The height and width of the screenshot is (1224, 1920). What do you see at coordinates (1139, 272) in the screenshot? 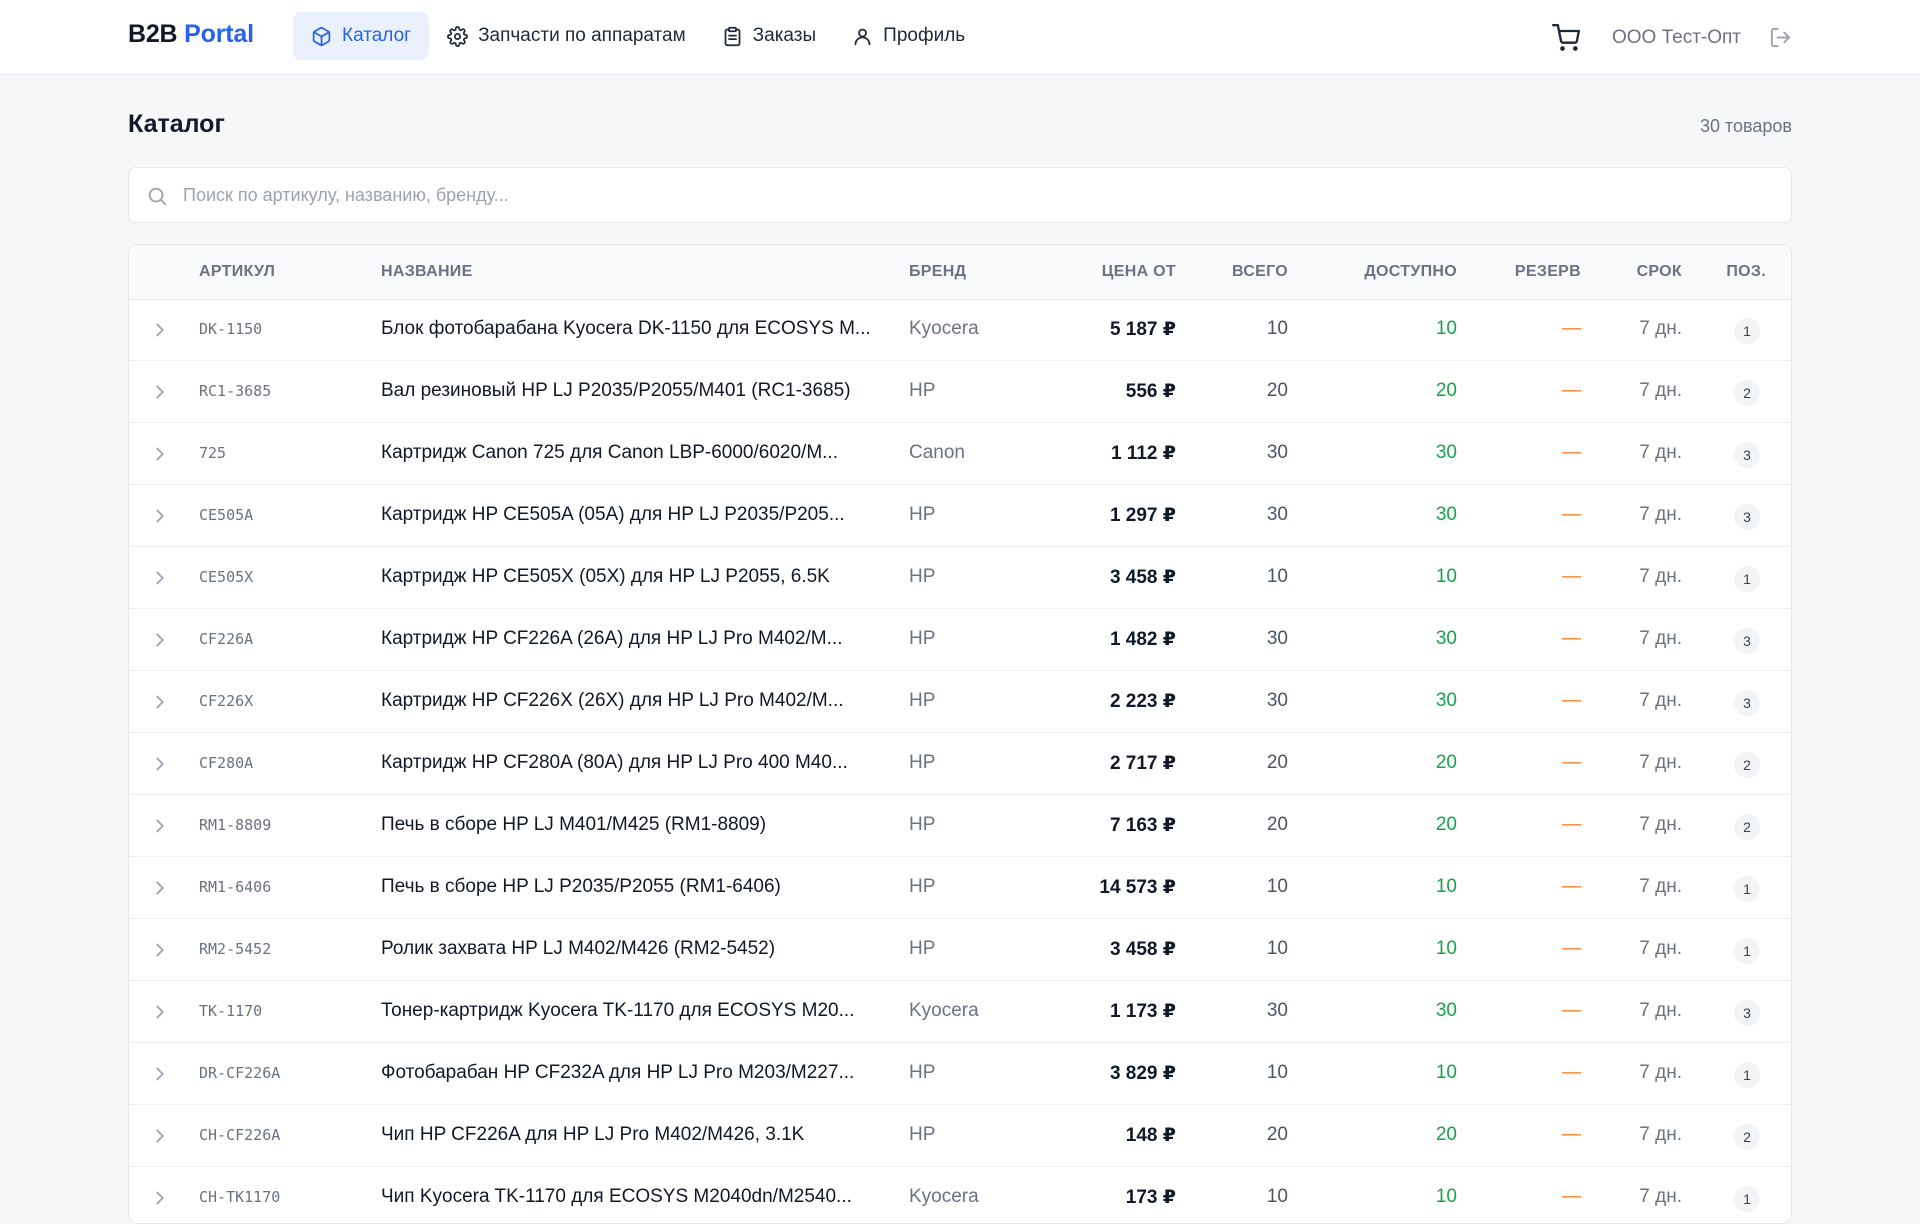
I see `column-header-price: ЦЕНА ОТ` at bounding box center [1139, 272].